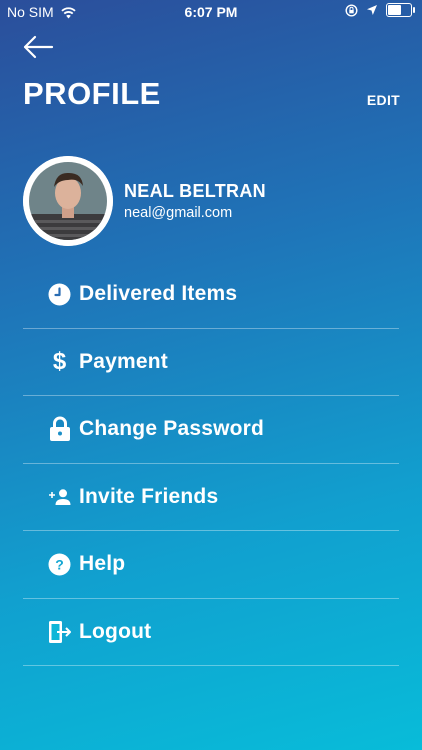  I want to click on dollar-icon: $, so click(59, 361).